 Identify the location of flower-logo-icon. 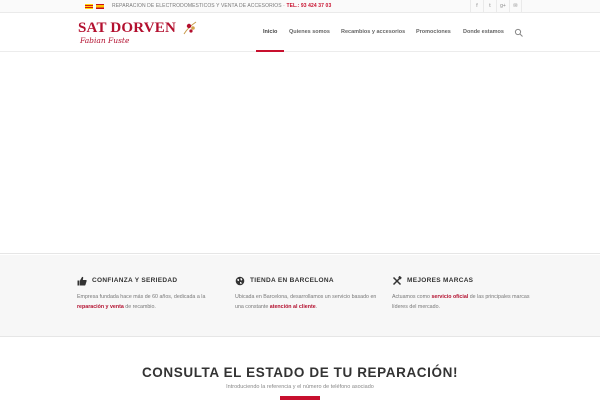
(190, 28).